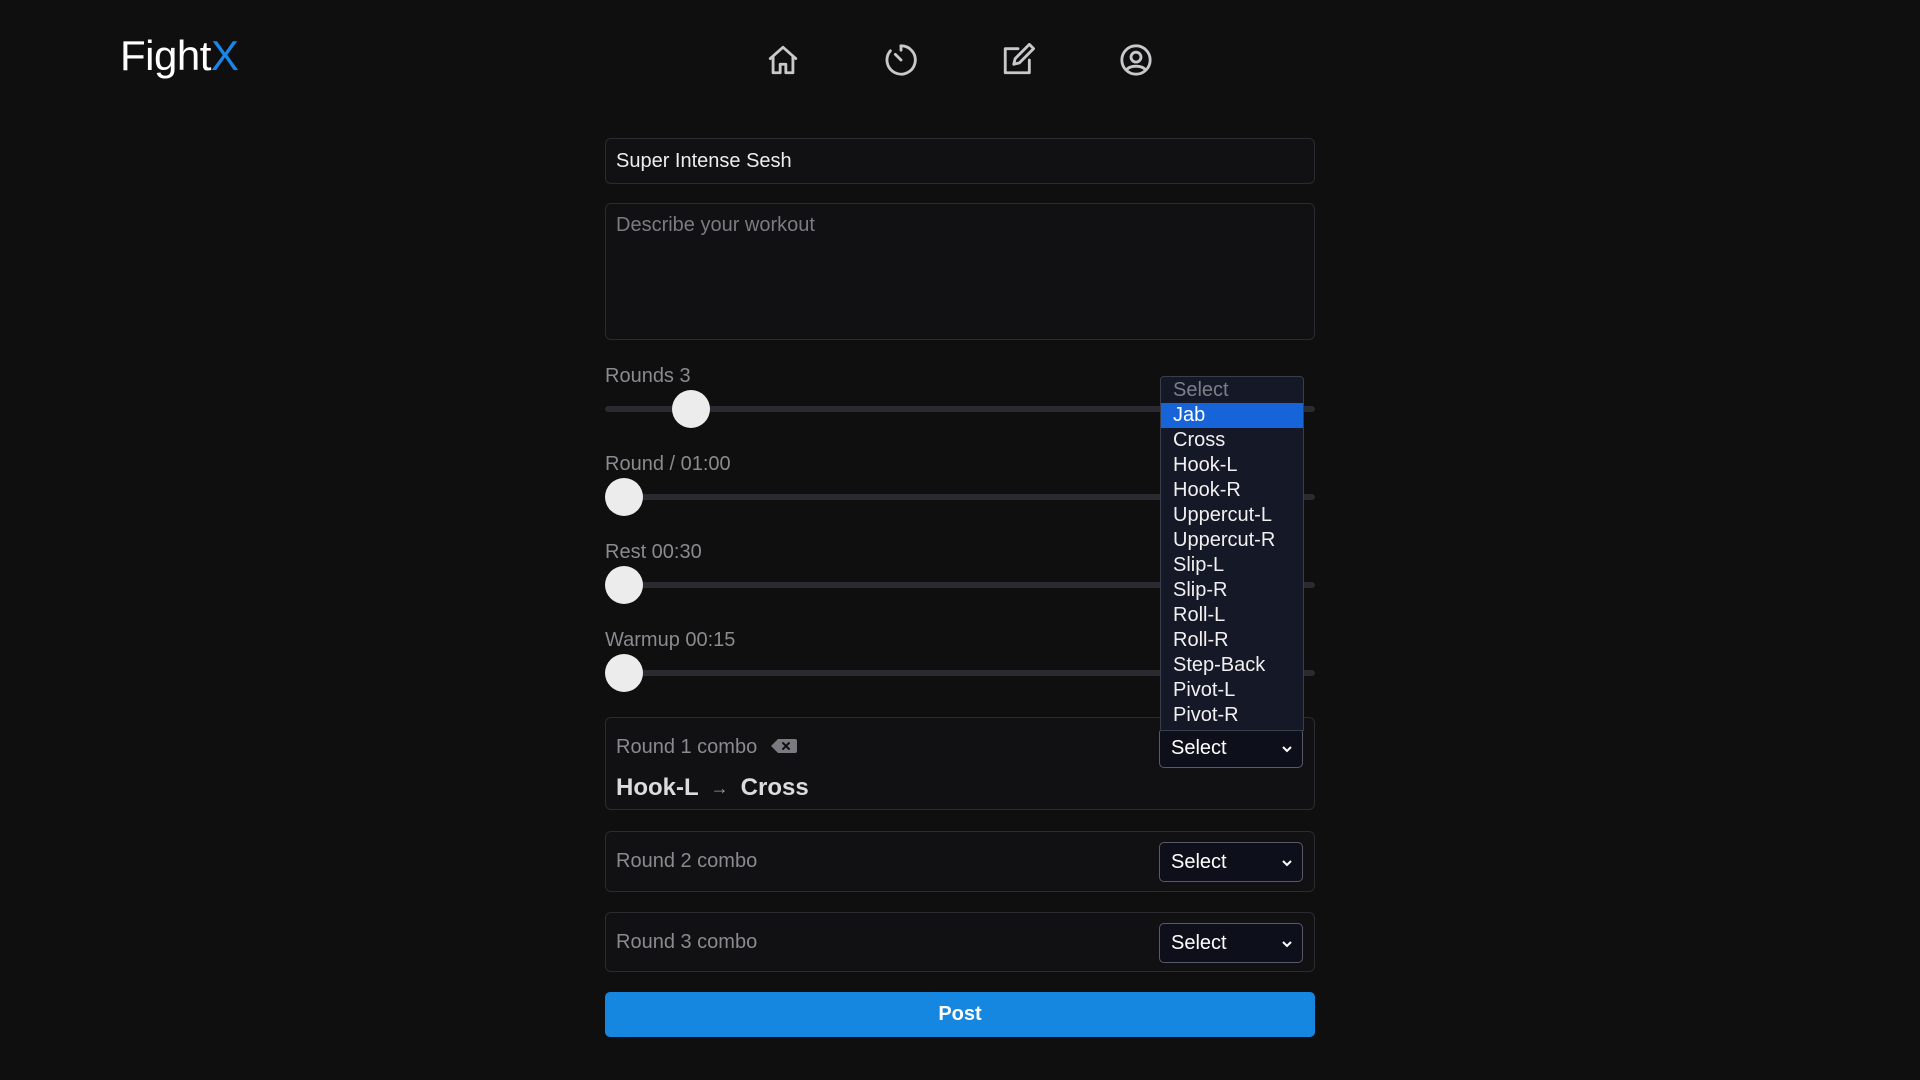 The height and width of the screenshot is (1080, 1920). What do you see at coordinates (1232, 690) in the screenshot?
I see `dropdown-option: Pivot-L` at bounding box center [1232, 690].